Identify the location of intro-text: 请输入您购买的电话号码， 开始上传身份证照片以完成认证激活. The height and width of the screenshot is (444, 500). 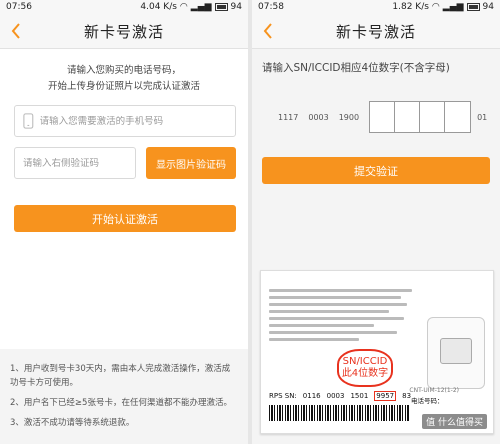
(124, 79).